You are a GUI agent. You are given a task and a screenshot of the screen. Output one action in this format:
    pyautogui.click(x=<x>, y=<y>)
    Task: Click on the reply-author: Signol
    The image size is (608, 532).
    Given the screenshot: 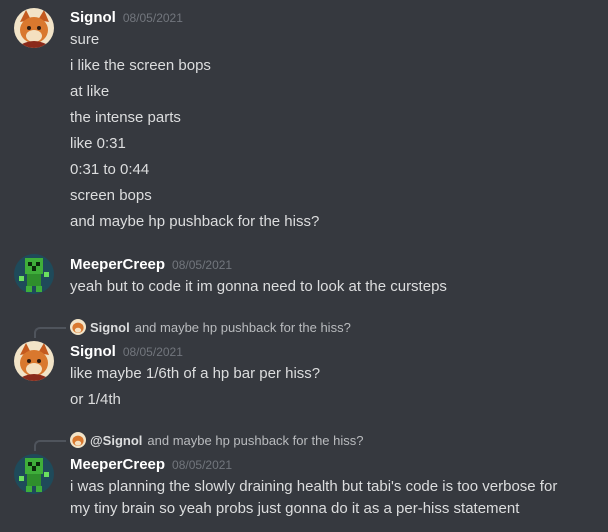 What is the action you would take?
    pyautogui.click(x=110, y=327)
    